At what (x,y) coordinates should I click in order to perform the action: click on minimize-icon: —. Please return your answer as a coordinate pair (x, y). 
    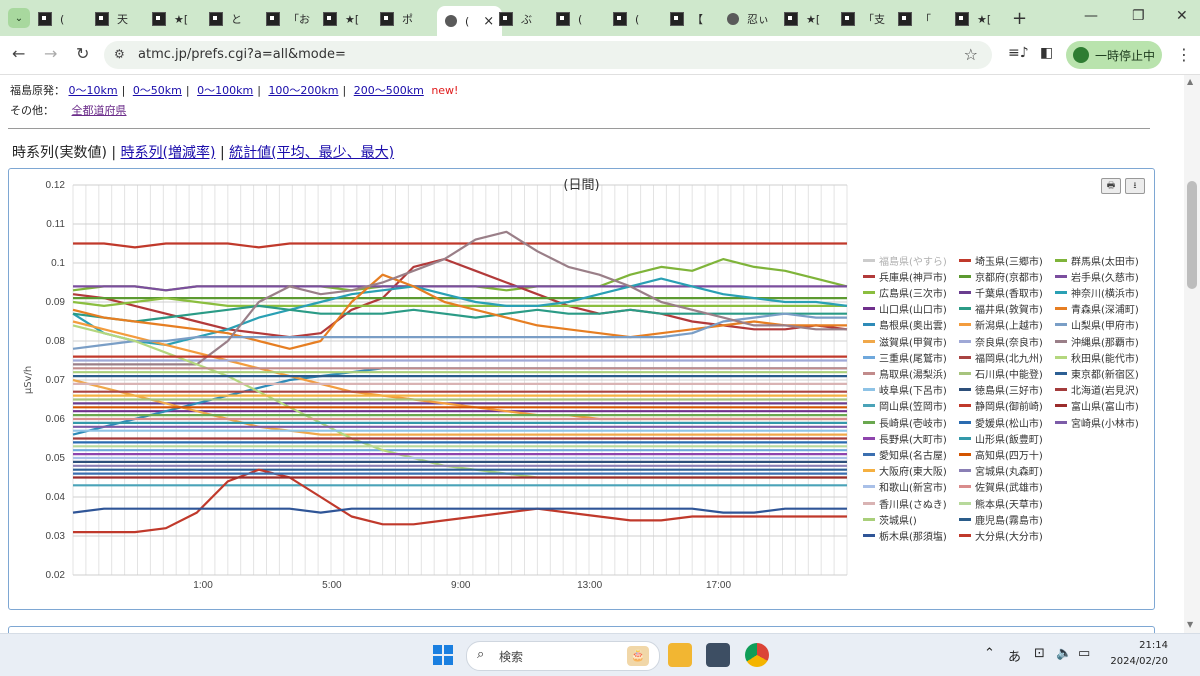
    Looking at the image, I should click on (1091, 16).